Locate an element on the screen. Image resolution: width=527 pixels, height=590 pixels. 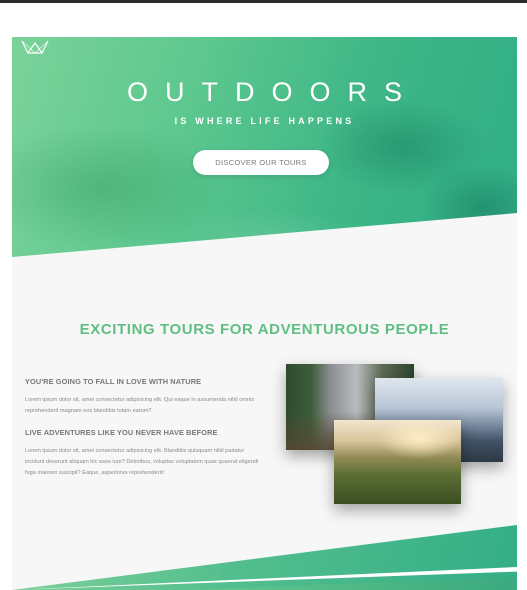
crown-logo-icon is located at coordinates (35, 47).